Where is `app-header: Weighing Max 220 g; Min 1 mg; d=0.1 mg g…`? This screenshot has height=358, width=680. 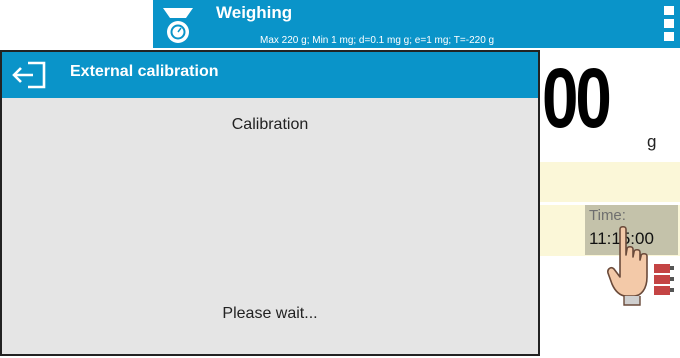
app-header: Weighing Max 220 g; Min 1 mg; d=0.1 mg g… is located at coordinates (416, 24).